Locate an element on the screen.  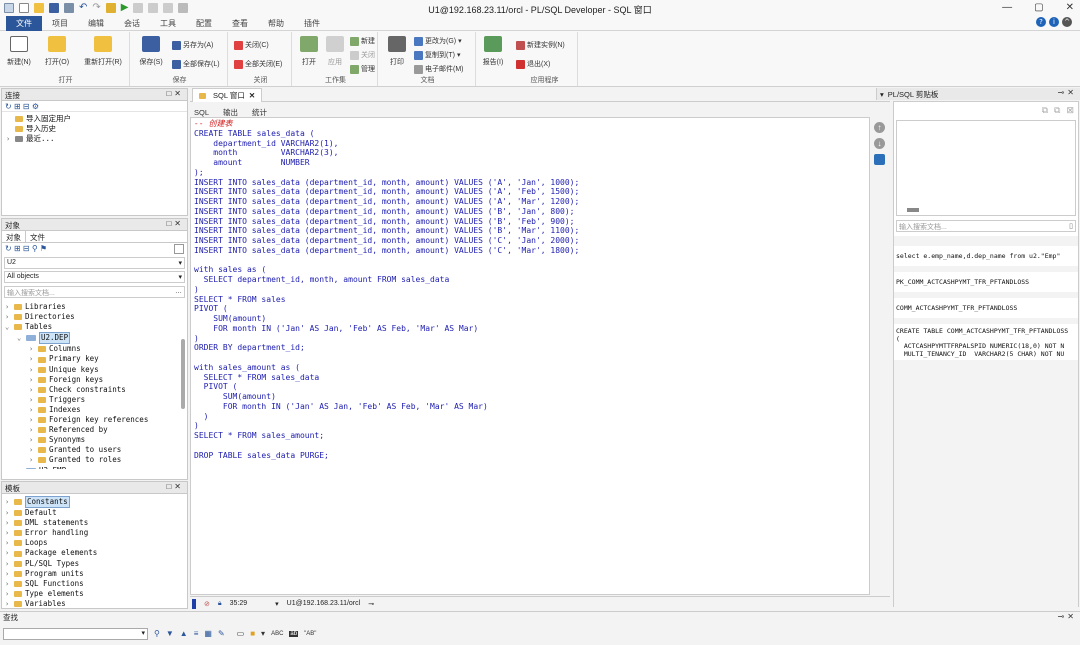
code-line: with sales_amount as ( is located at coordinates (530, 368).